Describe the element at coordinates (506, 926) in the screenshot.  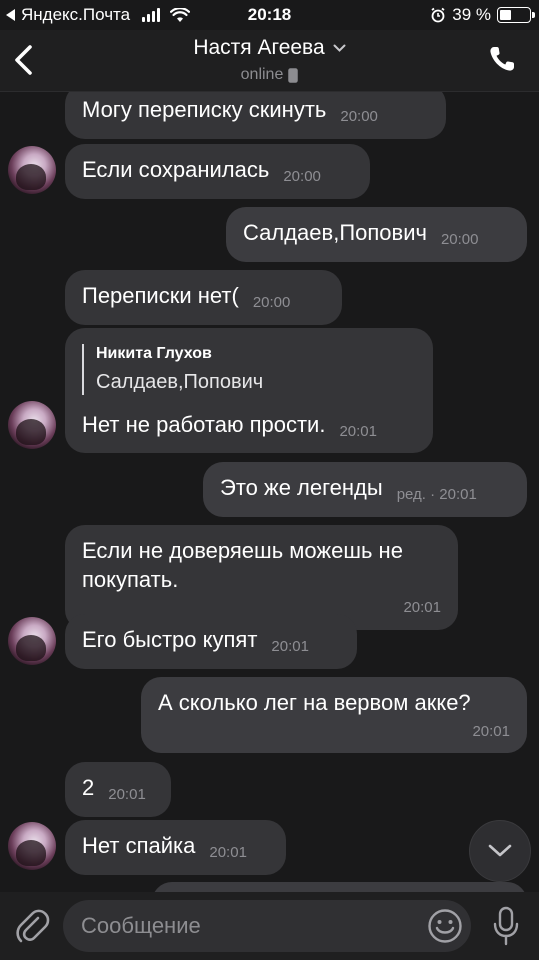
I see `microphone-icon` at that location.